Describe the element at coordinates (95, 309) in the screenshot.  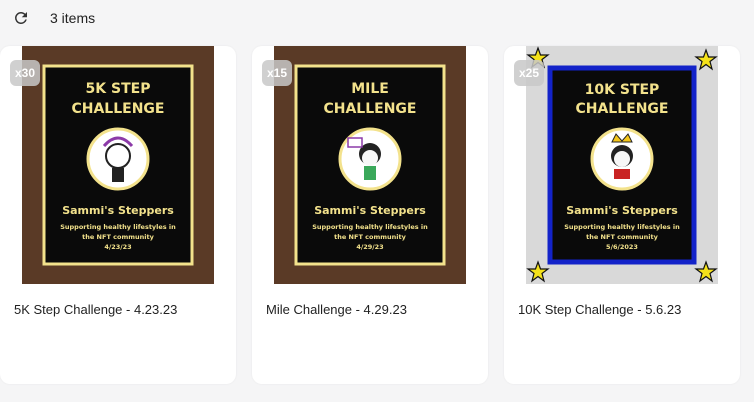
I see `item-title: 5K Step Challenge - 4.23.23` at that location.